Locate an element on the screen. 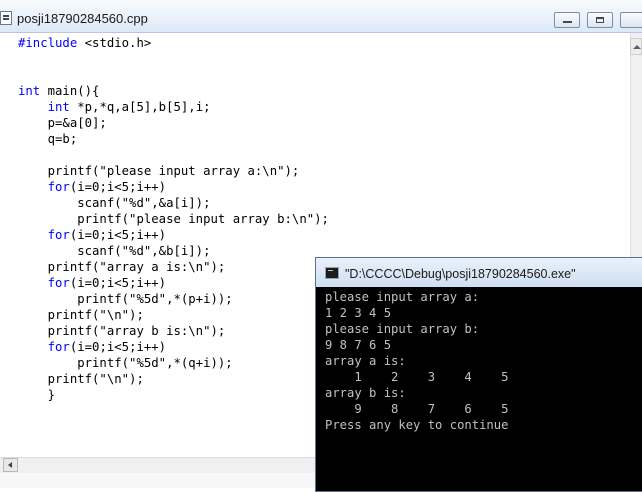  code-line: scanf("%d",&a[i]); is located at coordinates (173, 203).